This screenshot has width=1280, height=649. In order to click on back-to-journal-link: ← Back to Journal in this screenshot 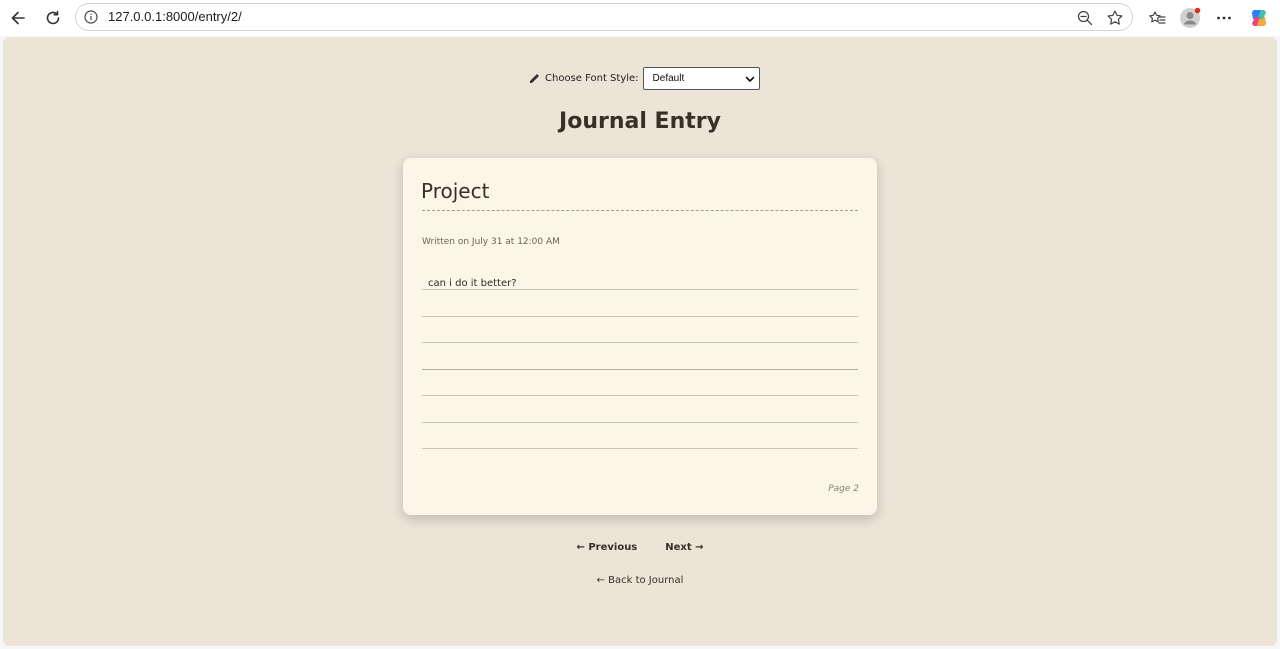, I will do `click(640, 580)`.